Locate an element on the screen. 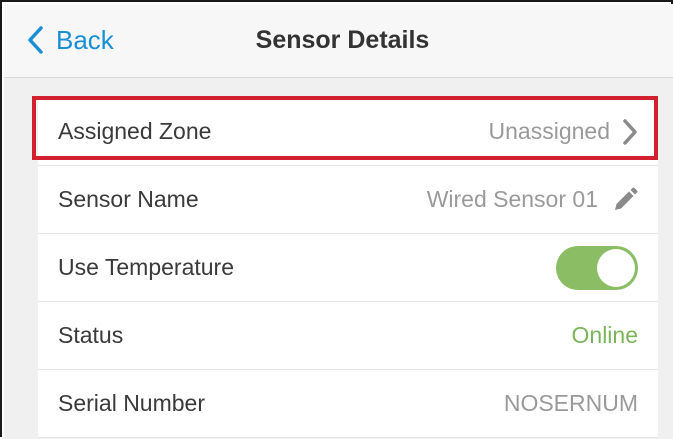 The width and height of the screenshot is (673, 439). sensor-name-value: Wired Sensor 01 is located at coordinates (512, 199).